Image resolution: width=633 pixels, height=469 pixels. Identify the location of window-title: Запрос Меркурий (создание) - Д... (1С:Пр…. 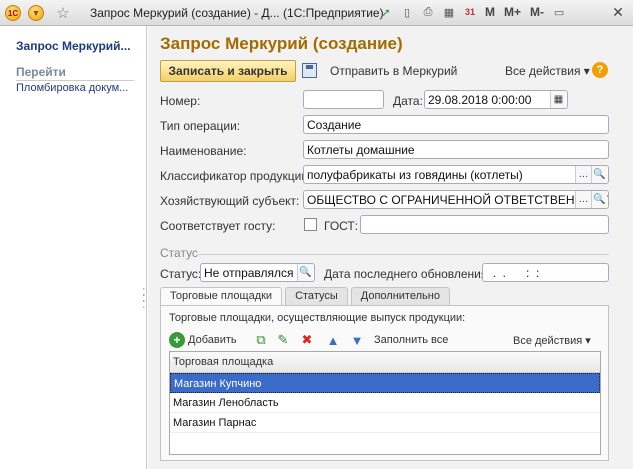
(237, 13).